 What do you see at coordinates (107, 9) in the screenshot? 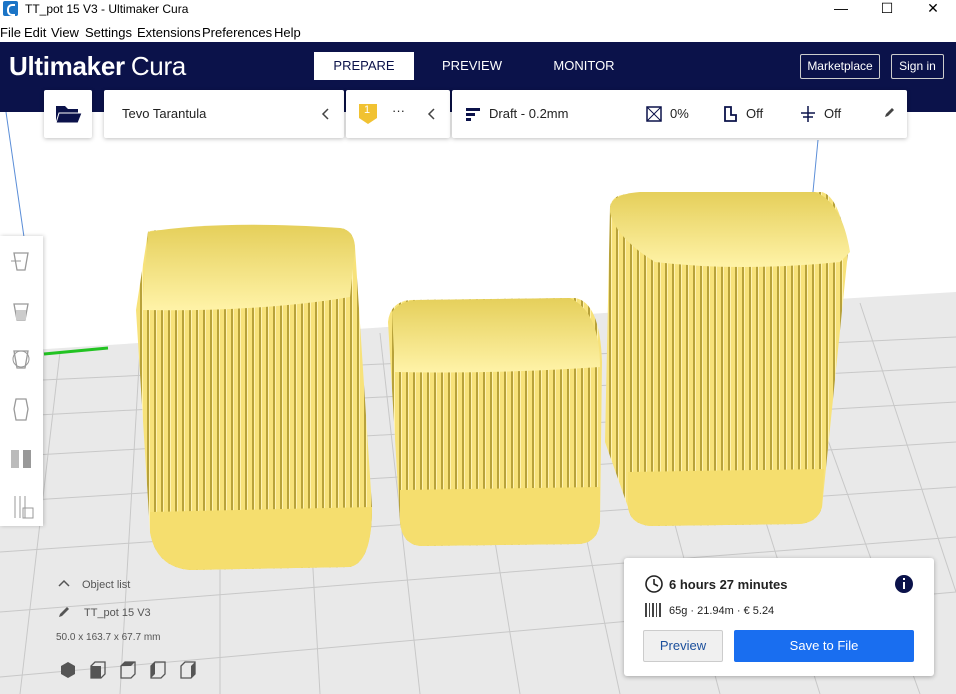
I see `window-title: TT_pot 15 V3 - Ultimaker Cura` at bounding box center [107, 9].